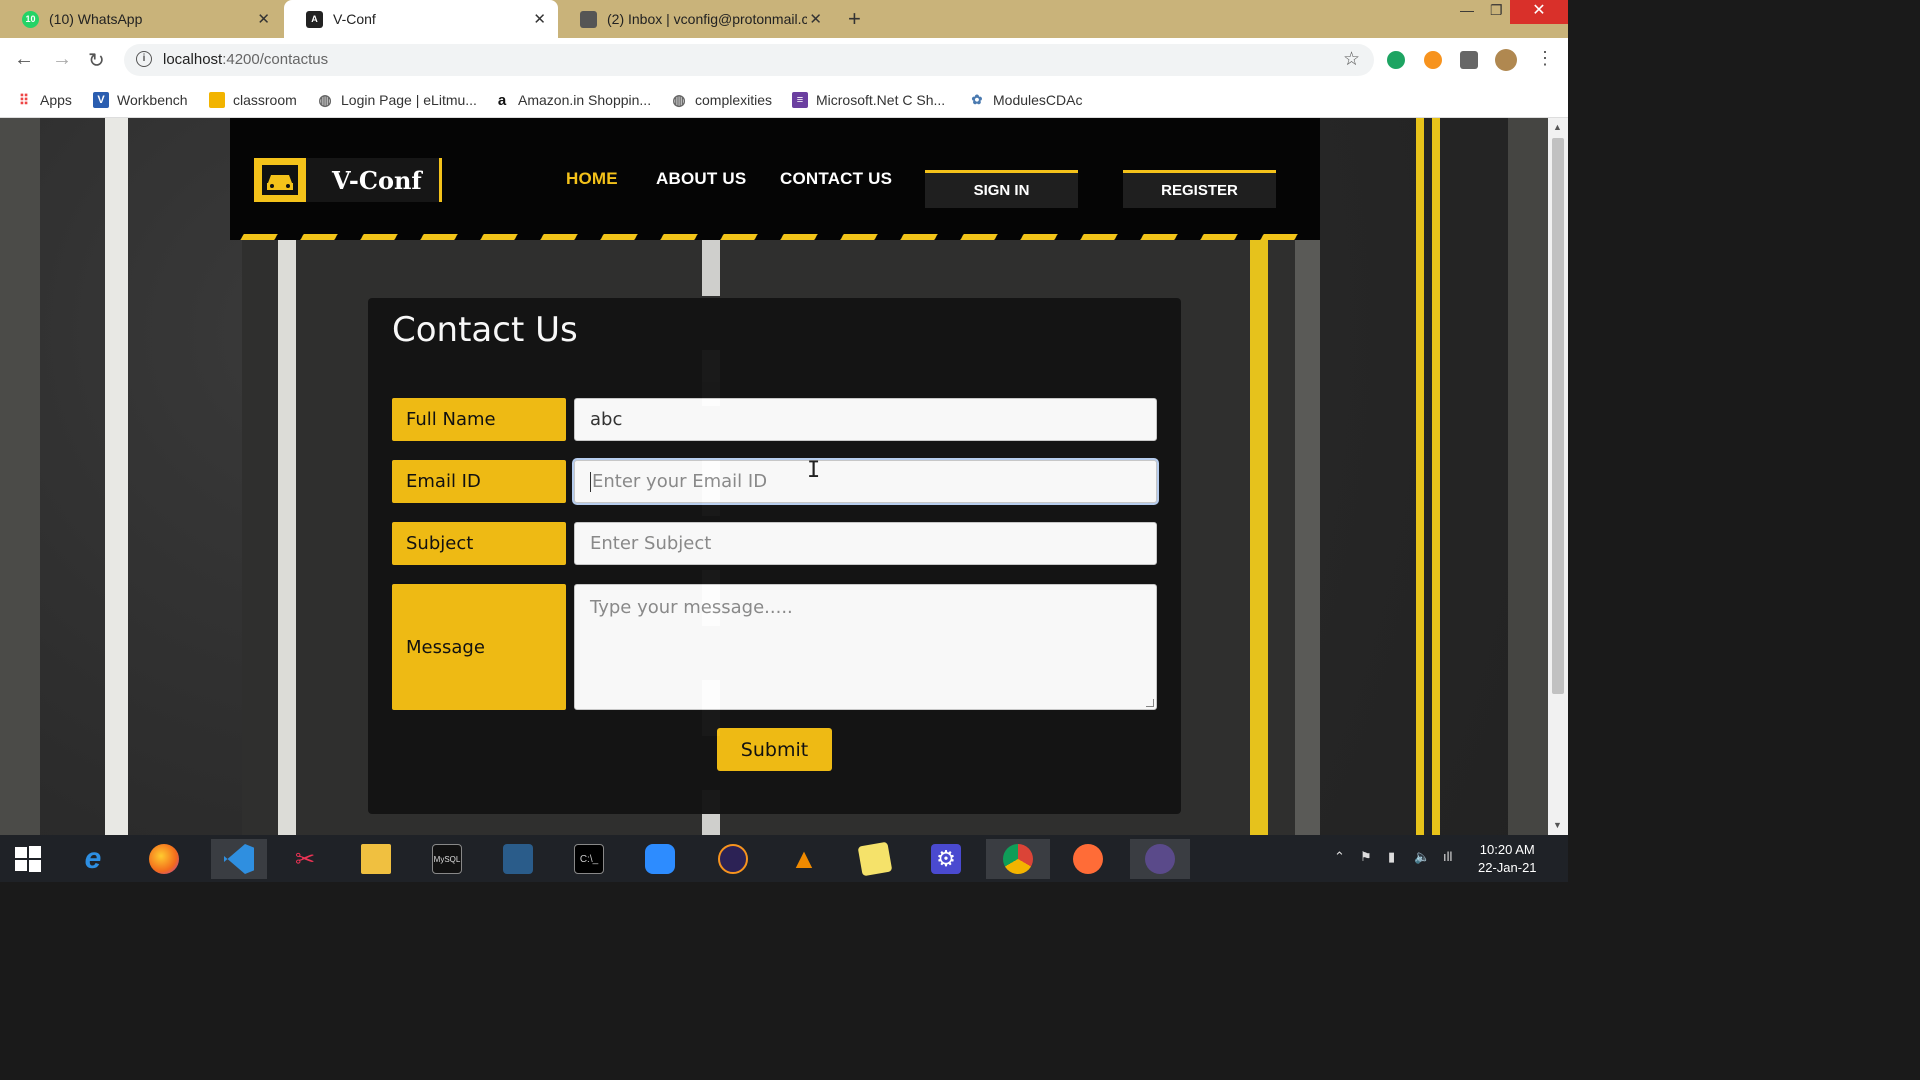 This screenshot has height=1080, width=1920. What do you see at coordinates (1150, 703) in the screenshot?
I see `resize-handle-icon` at bounding box center [1150, 703].